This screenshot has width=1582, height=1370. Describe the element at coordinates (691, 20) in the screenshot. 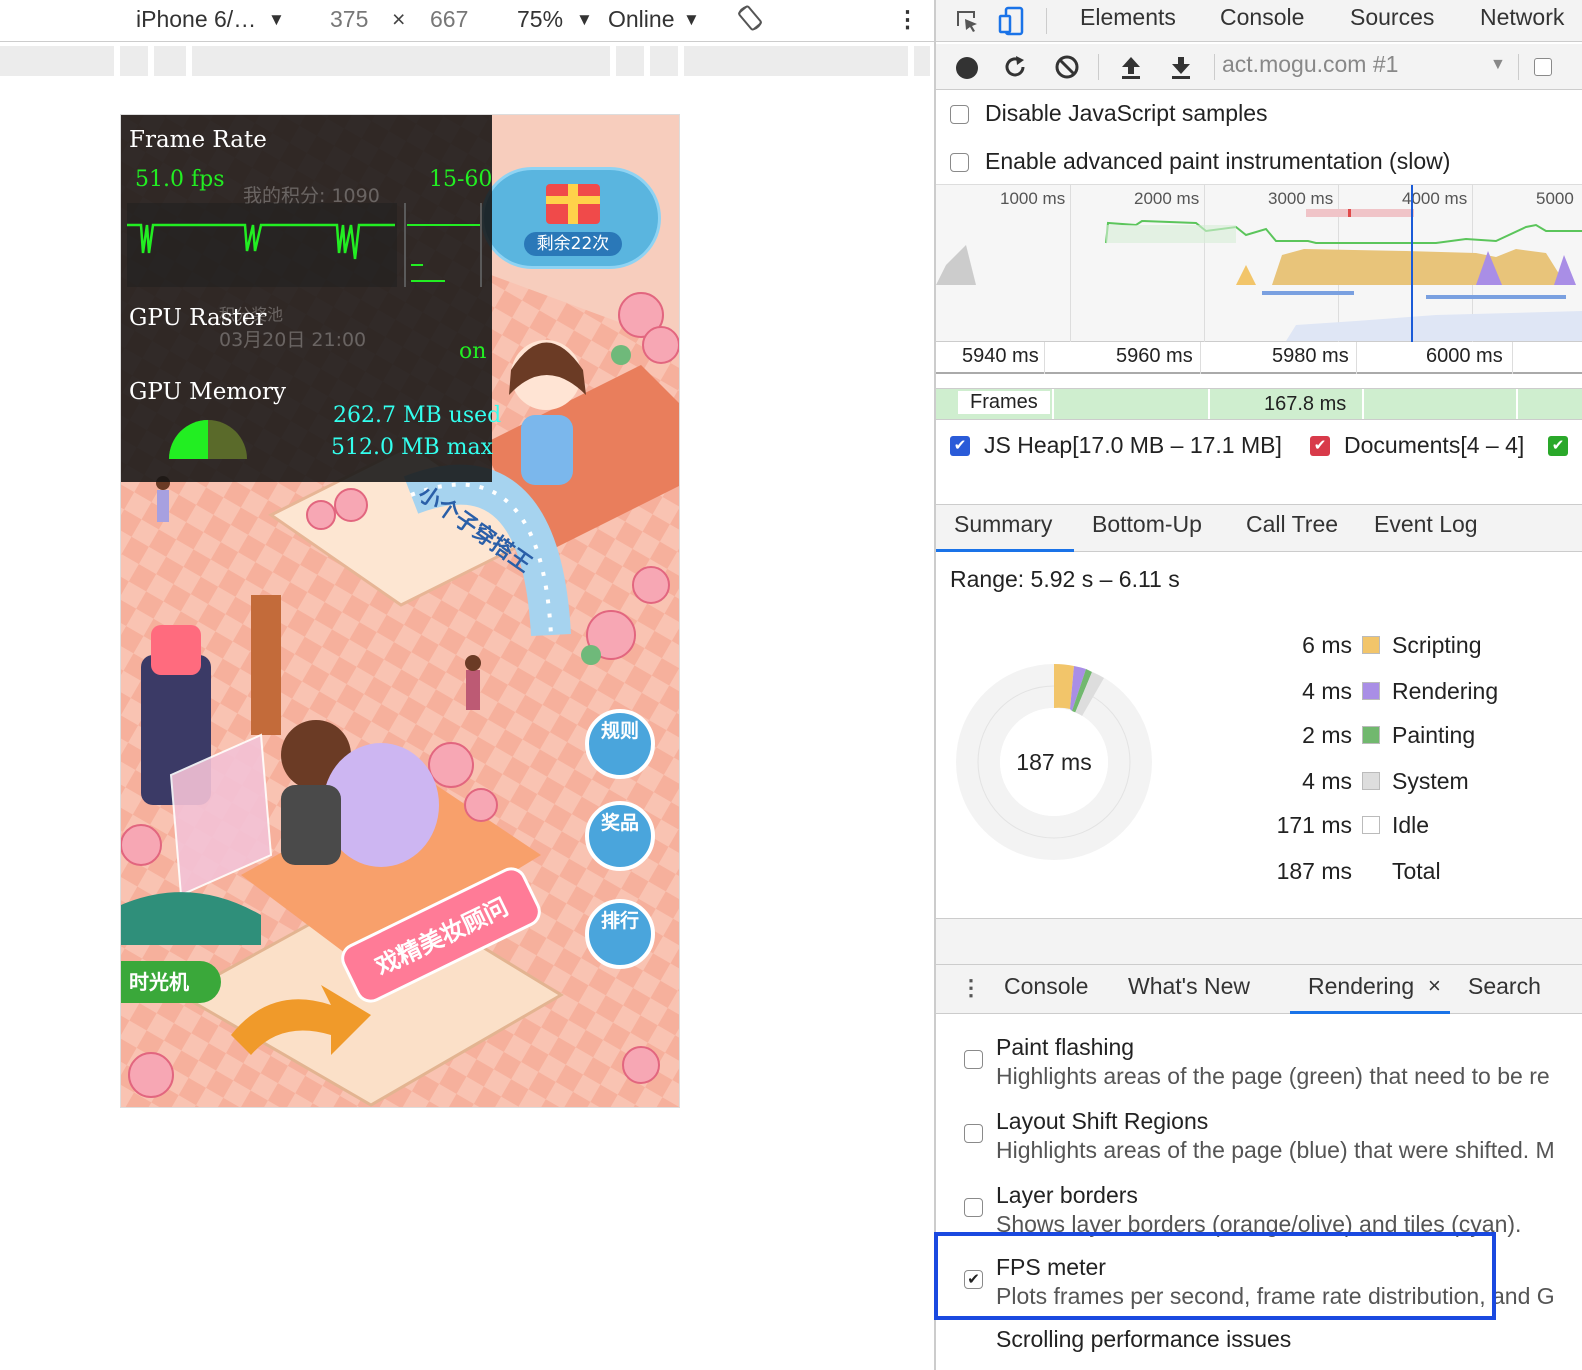

I see `network-caret-icon: ▼` at that location.